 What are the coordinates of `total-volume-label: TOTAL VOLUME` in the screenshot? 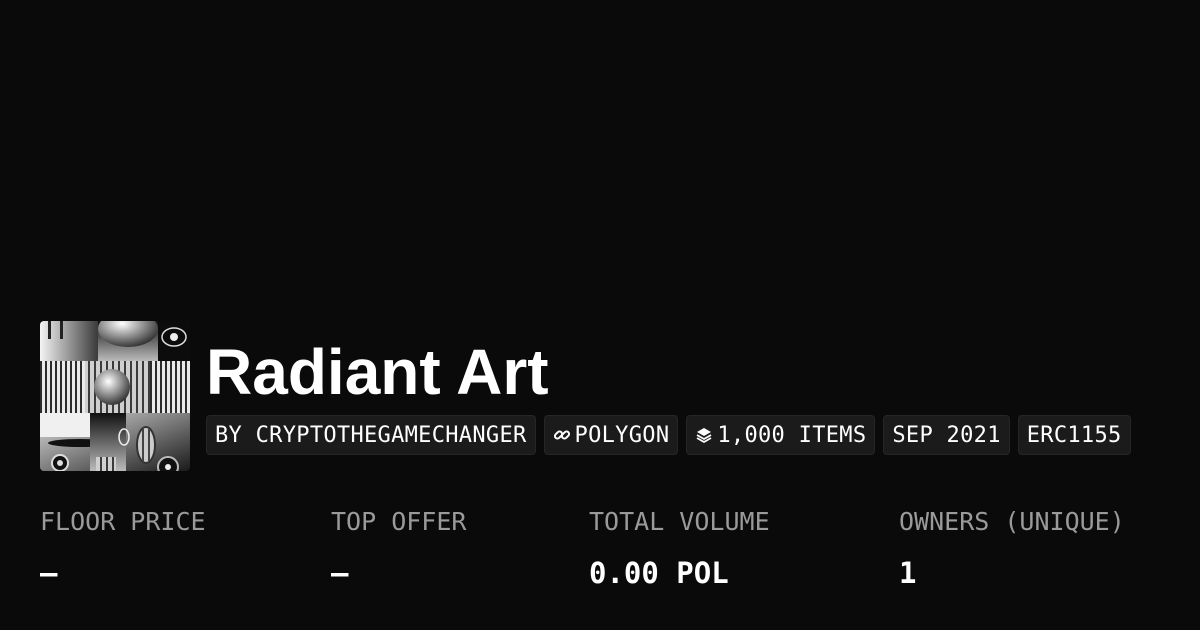 It's located at (679, 521).